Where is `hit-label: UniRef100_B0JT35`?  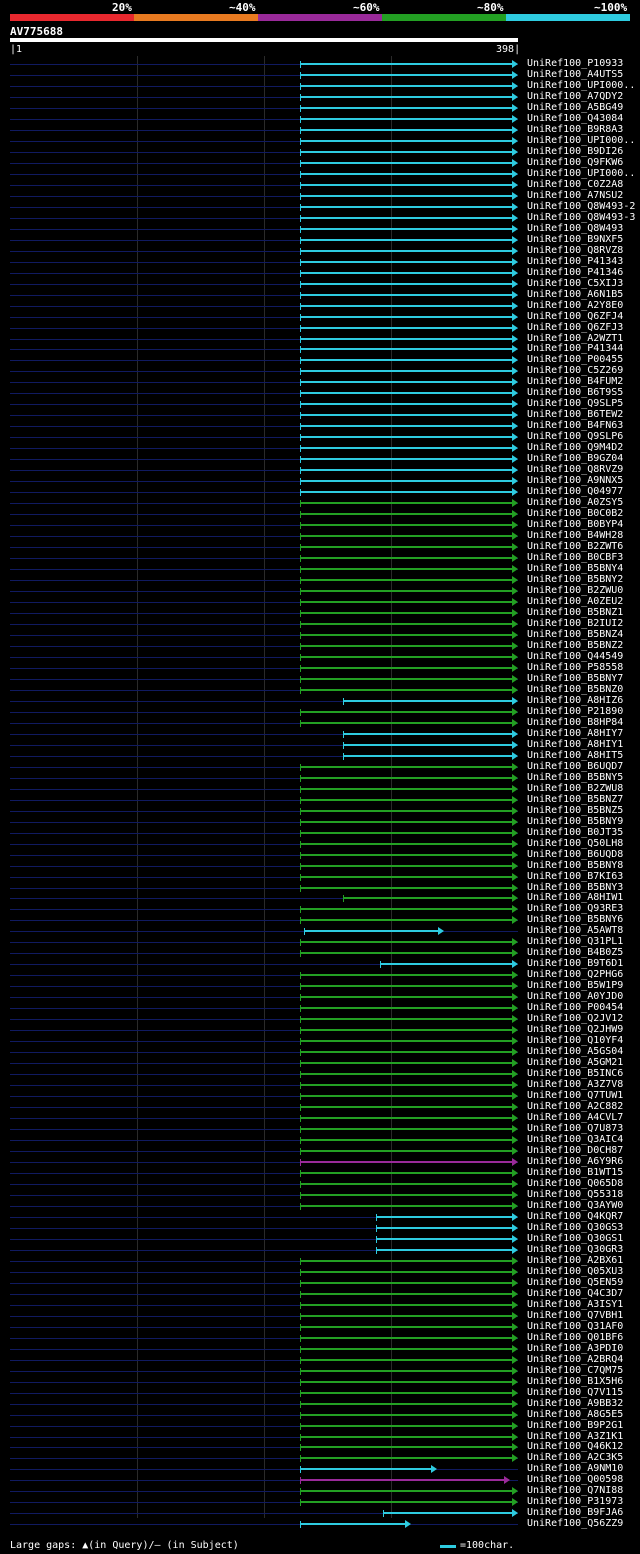 hit-label: UniRef100_B0JT35 is located at coordinates (575, 832).